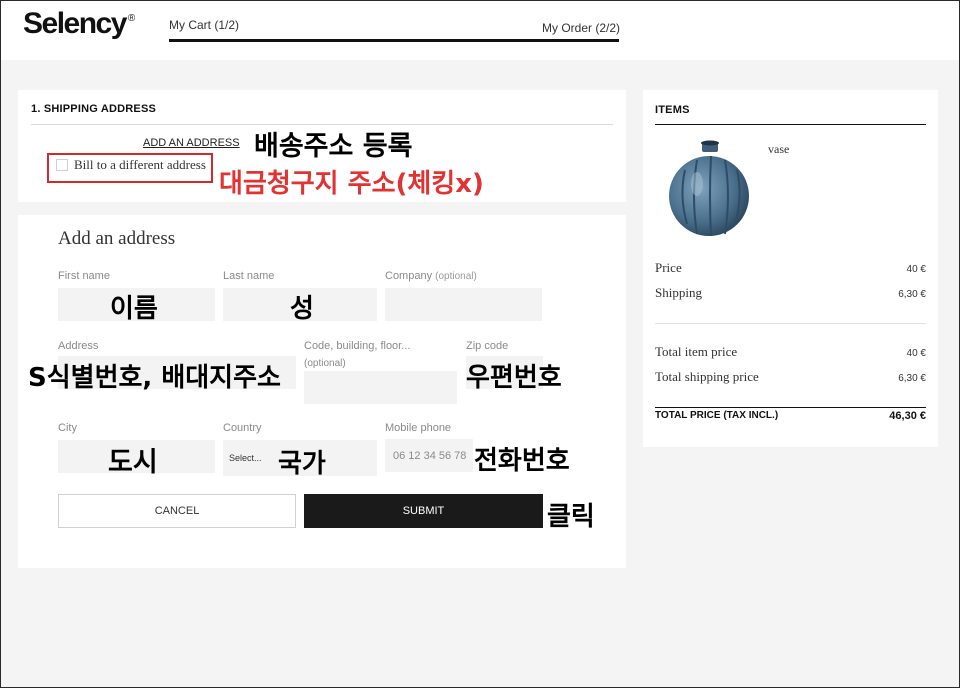 The image size is (960, 688). What do you see at coordinates (581, 28) in the screenshot?
I see `step-my-order: My Order (2/2)` at bounding box center [581, 28].